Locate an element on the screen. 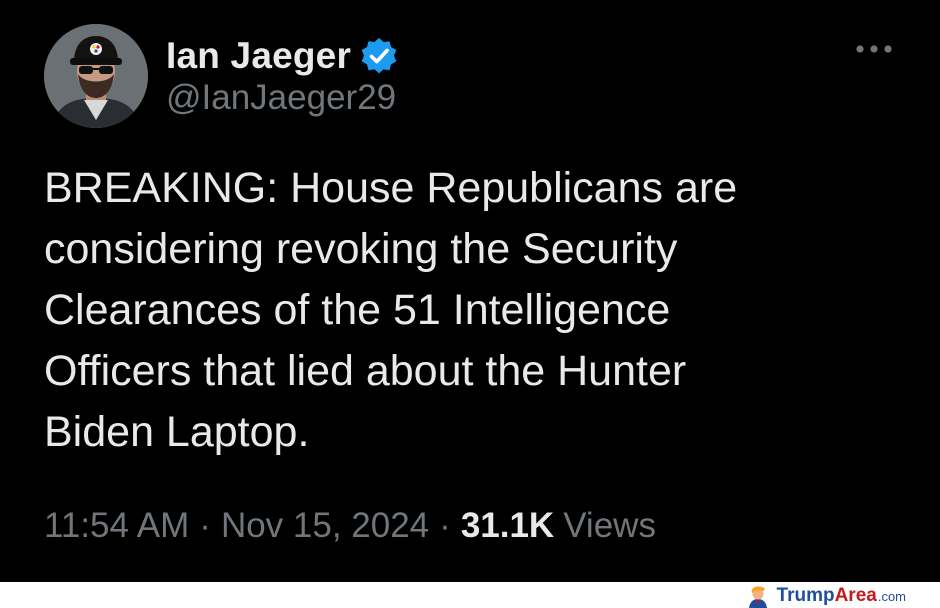  watermark-brand-part1: Trump is located at coordinates (805, 595).